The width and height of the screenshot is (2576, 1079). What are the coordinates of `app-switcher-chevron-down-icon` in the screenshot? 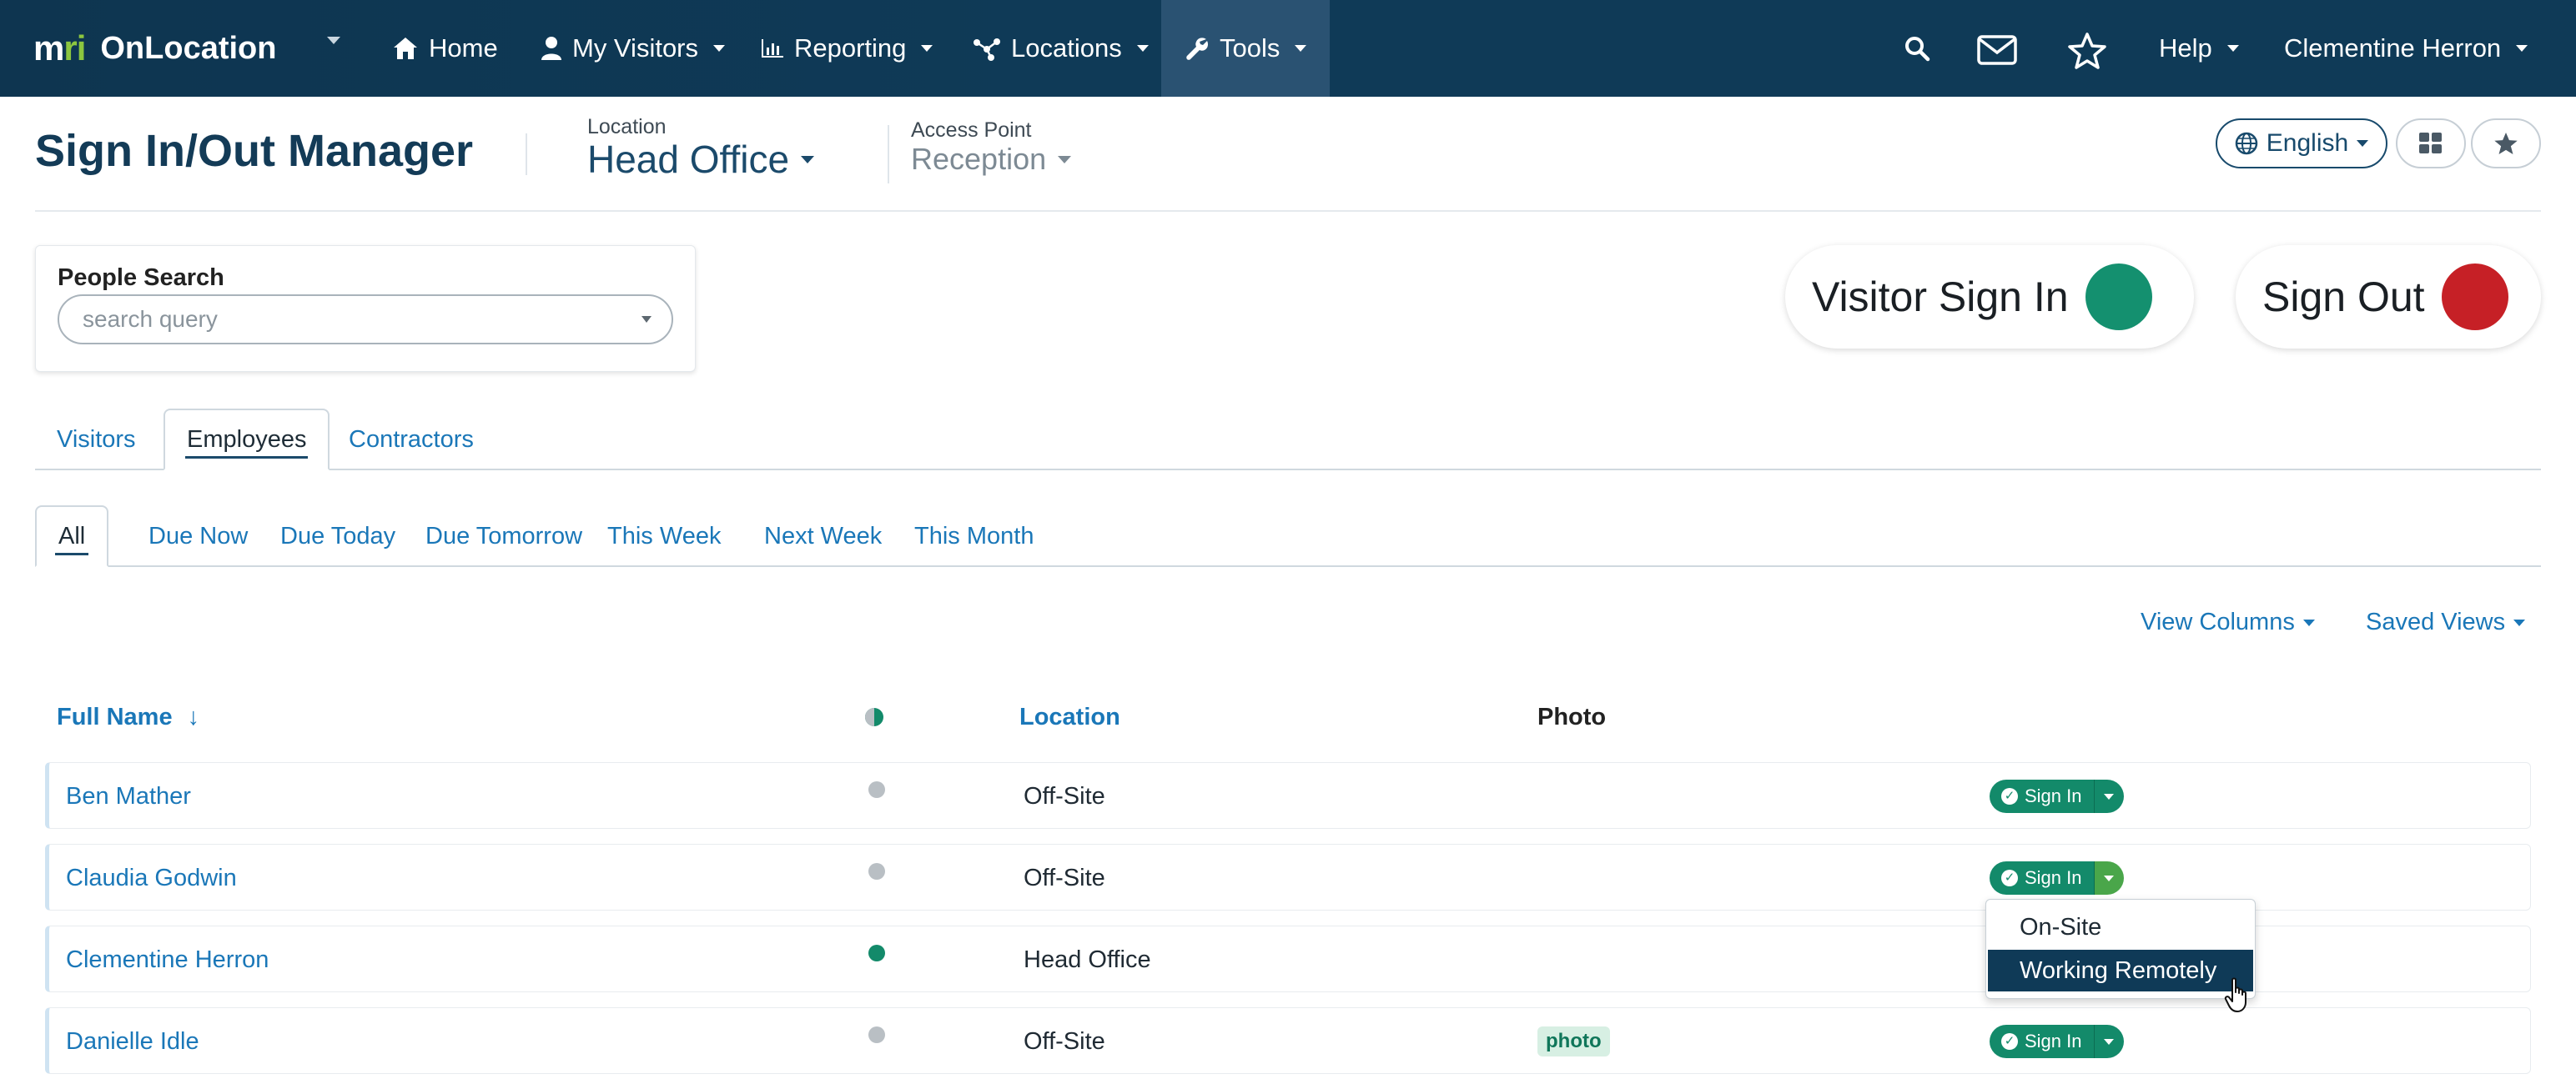 It's located at (333, 40).